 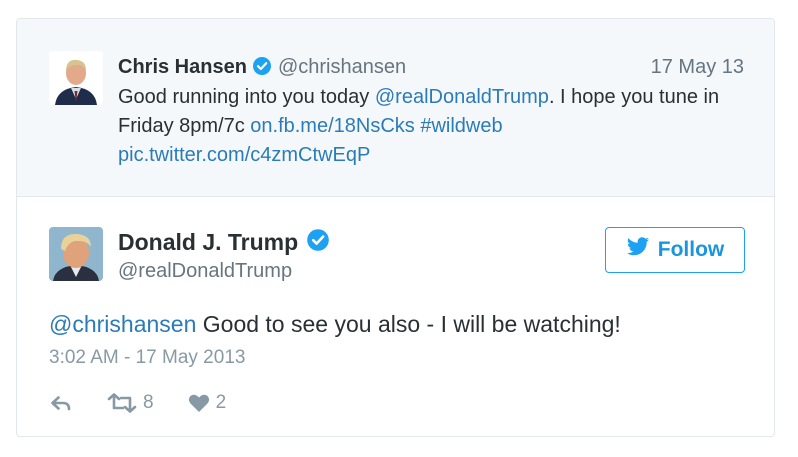 What do you see at coordinates (182, 67) in the screenshot?
I see `quoted-author-name: Chris Hansen` at bounding box center [182, 67].